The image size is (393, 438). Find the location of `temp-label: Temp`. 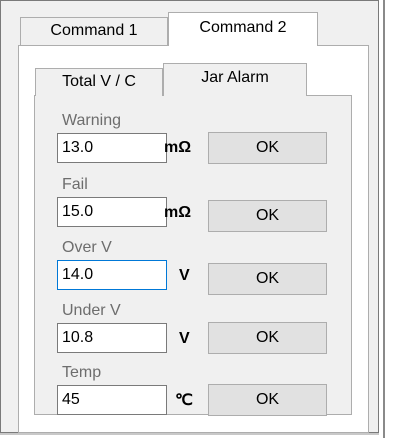

temp-label: Temp is located at coordinates (82, 372).